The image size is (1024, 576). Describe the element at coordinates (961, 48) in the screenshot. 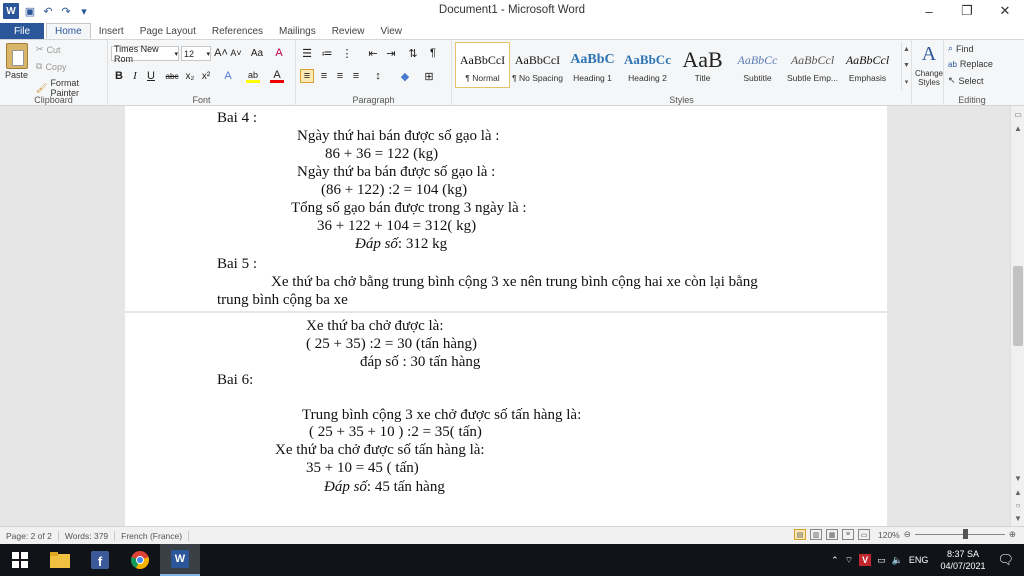

I see `find-button: ⌕ Find` at that location.